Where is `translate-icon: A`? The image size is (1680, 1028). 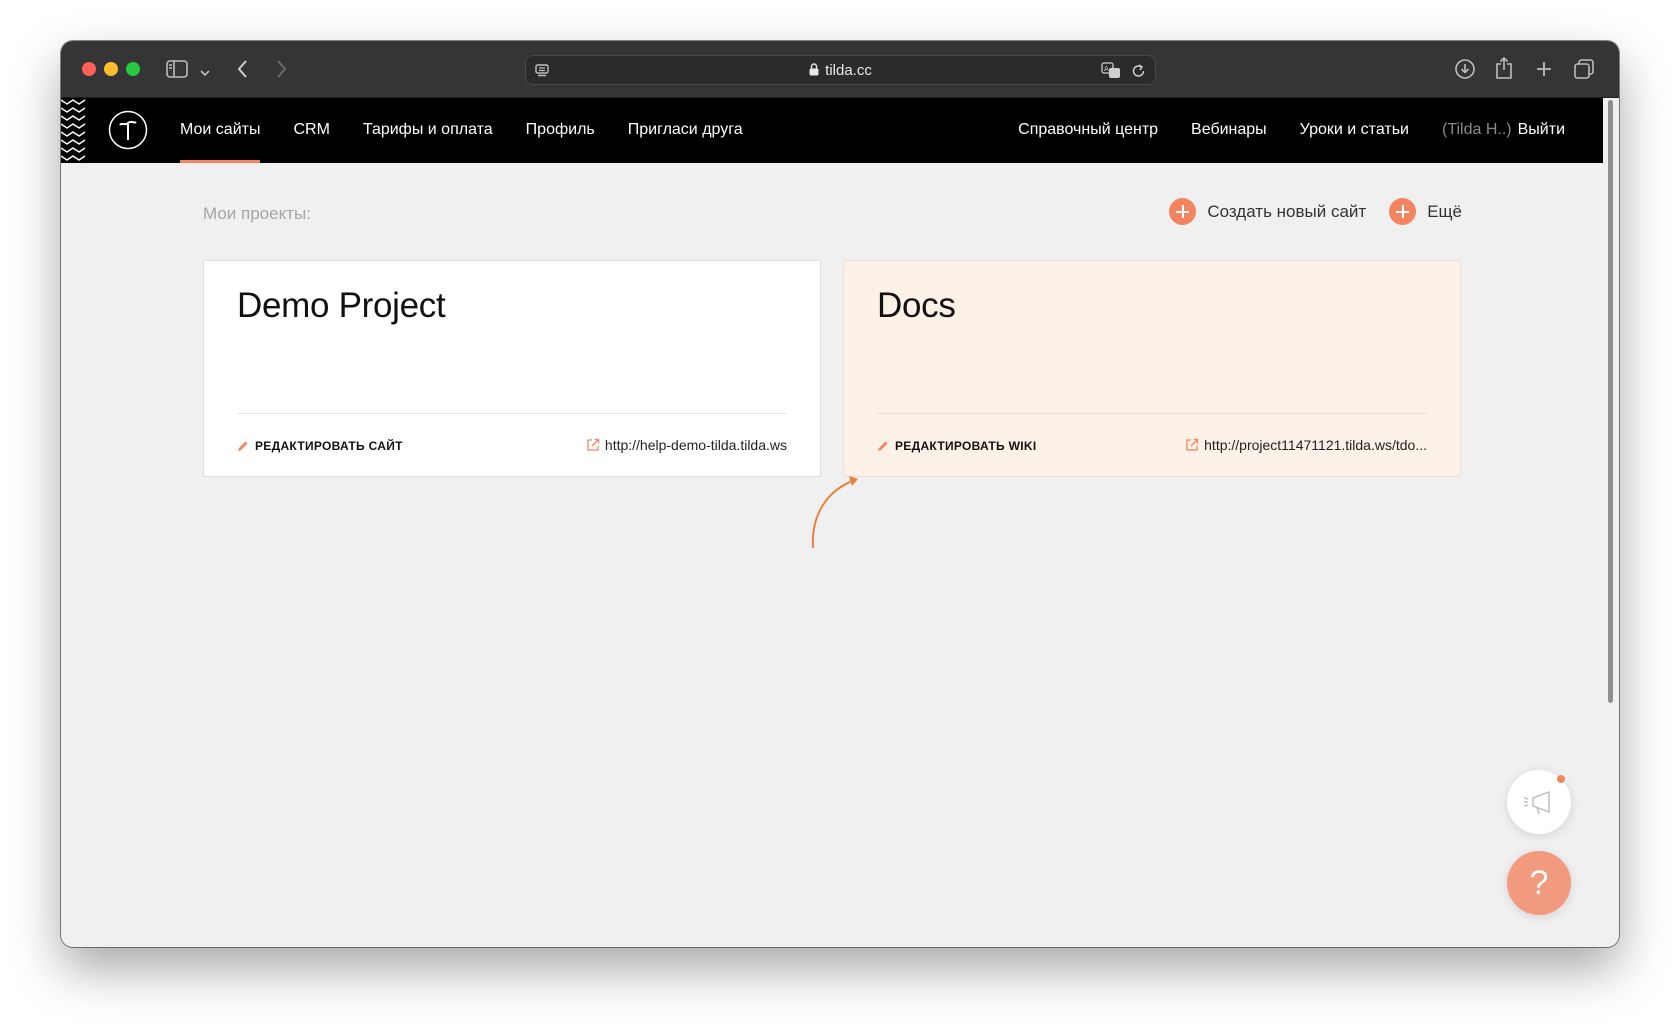
translate-icon: A is located at coordinates (1111, 73).